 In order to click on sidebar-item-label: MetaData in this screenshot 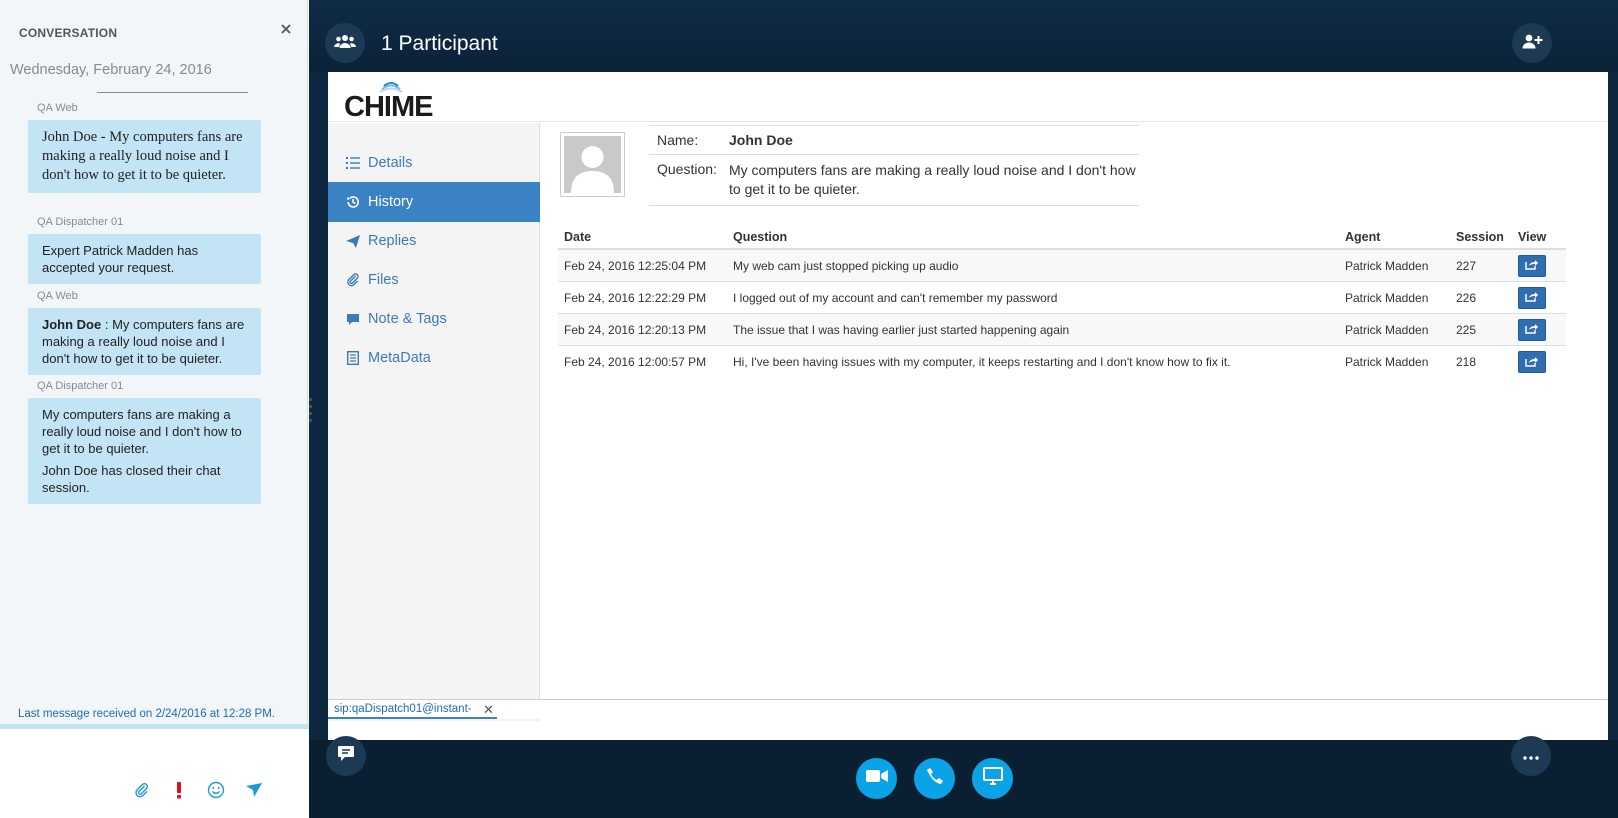, I will do `click(399, 358)`.